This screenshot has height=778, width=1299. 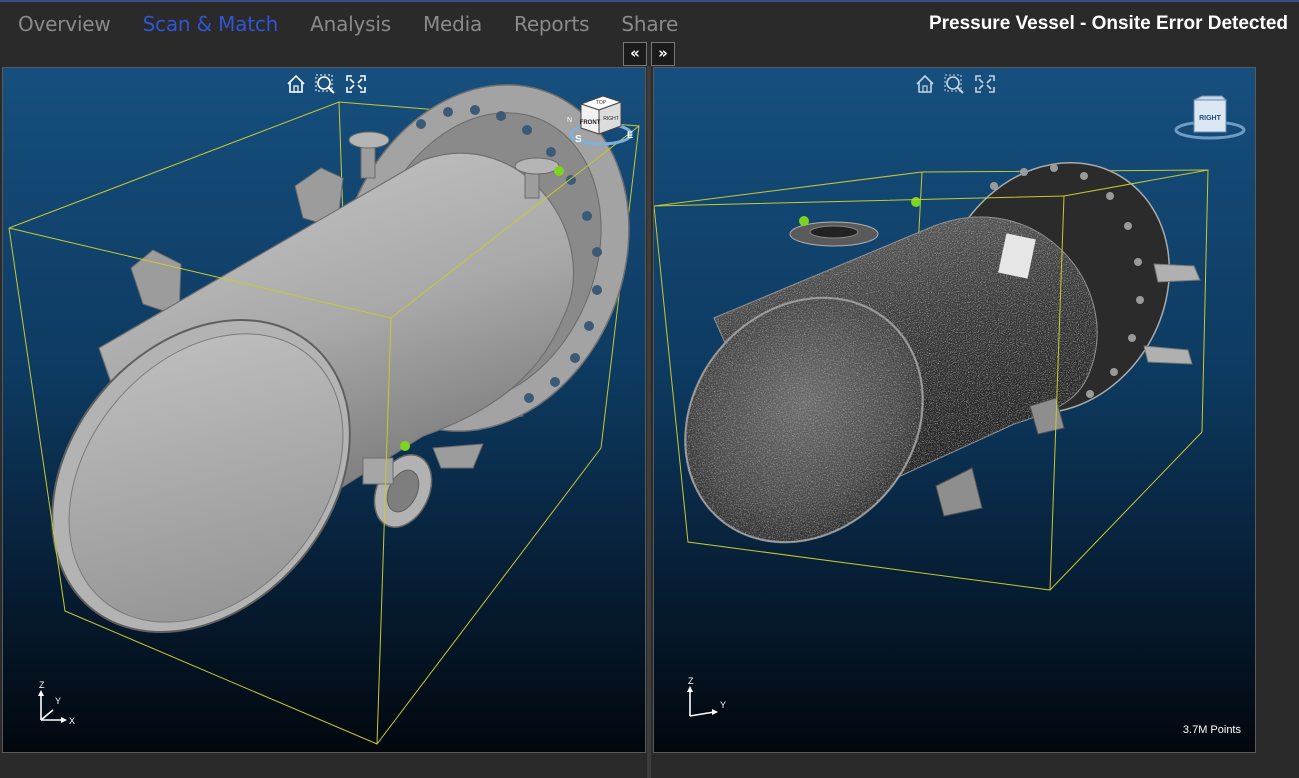 What do you see at coordinates (211, 24) in the screenshot?
I see `tab-scan-match: Scan & Match` at bounding box center [211, 24].